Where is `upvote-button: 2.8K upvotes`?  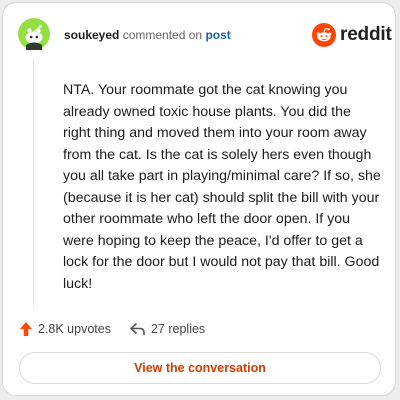
upvote-button: 2.8K upvotes is located at coordinates (65, 329).